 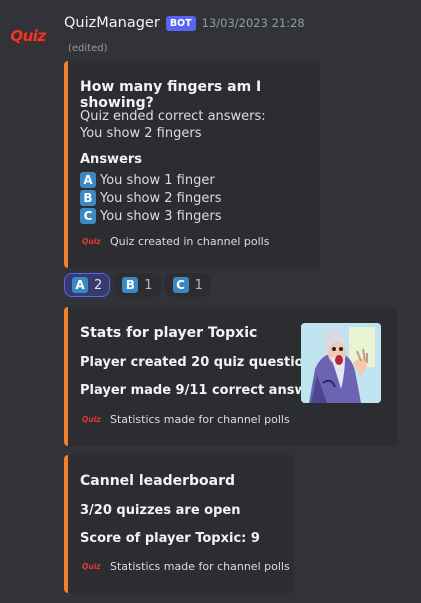 What do you see at coordinates (157, 180) in the screenshot?
I see `answer-text: You show 1 finger` at bounding box center [157, 180].